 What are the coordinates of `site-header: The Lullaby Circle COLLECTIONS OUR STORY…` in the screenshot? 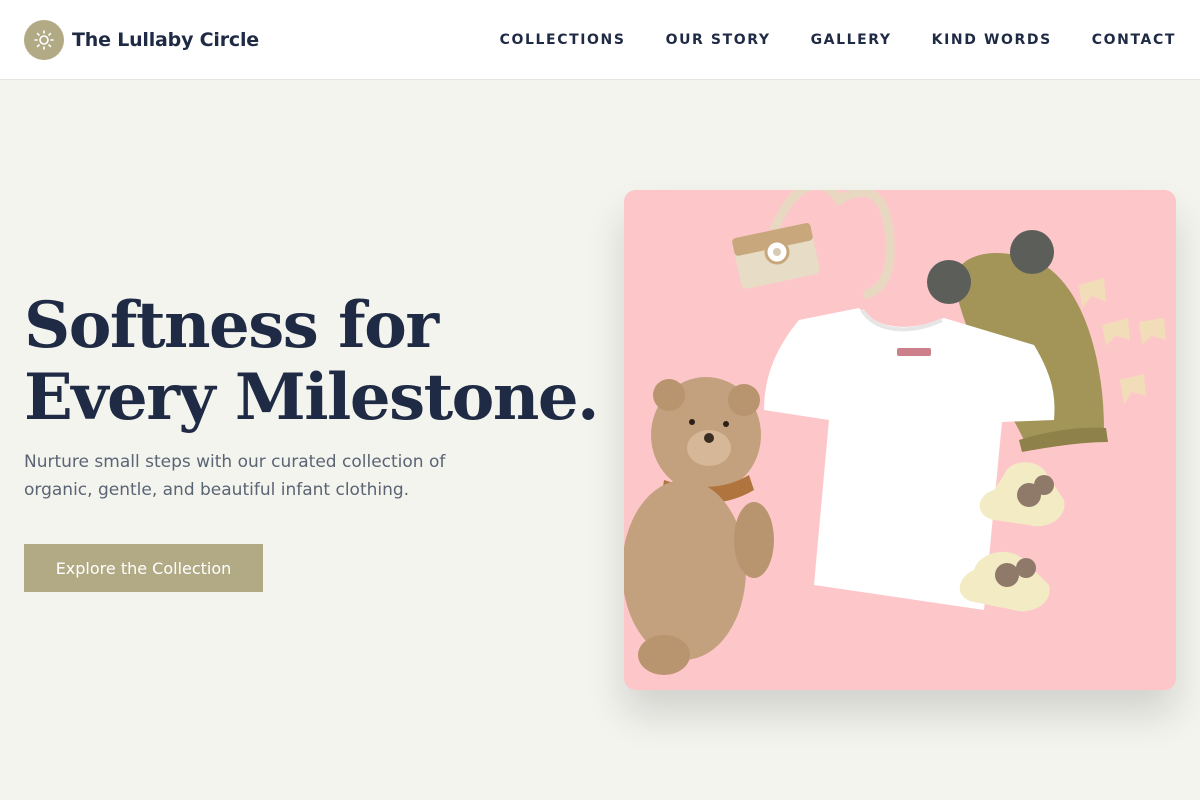 It's located at (600, 40).